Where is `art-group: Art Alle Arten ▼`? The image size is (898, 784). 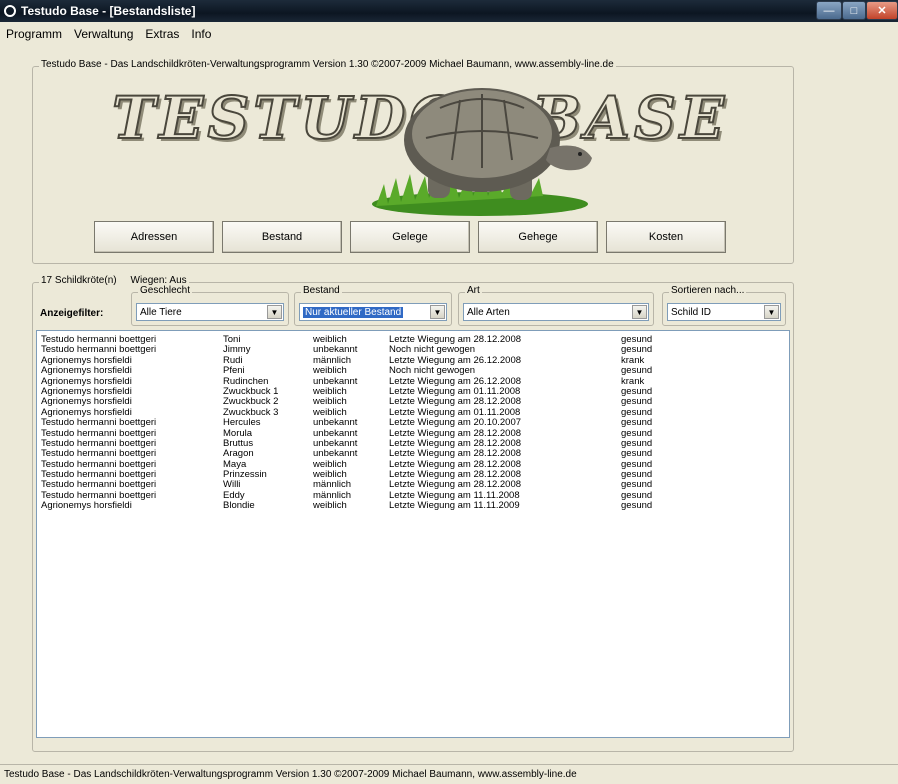 art-group: Art Alle Arten ▼ is located at coordinates (556, 305).